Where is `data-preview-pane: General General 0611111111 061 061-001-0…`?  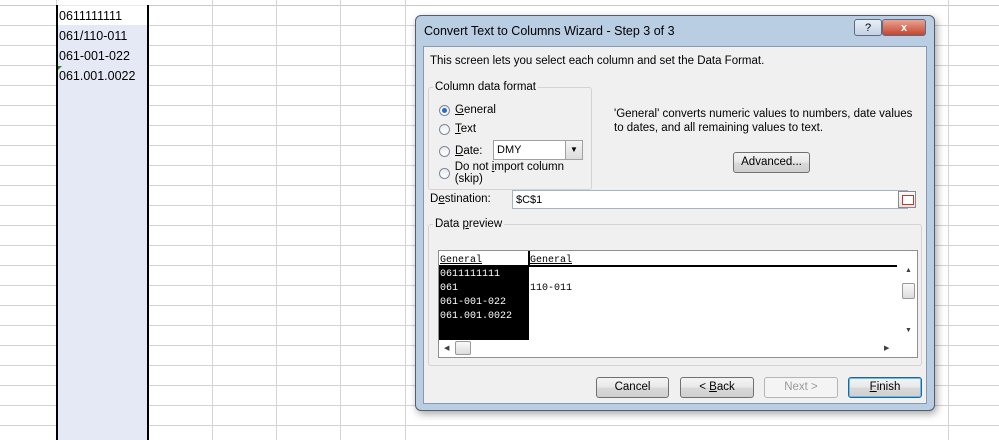
data-preview-pane: General General 0611111111 061 061-001-0… is located at coordinates (678, 304).